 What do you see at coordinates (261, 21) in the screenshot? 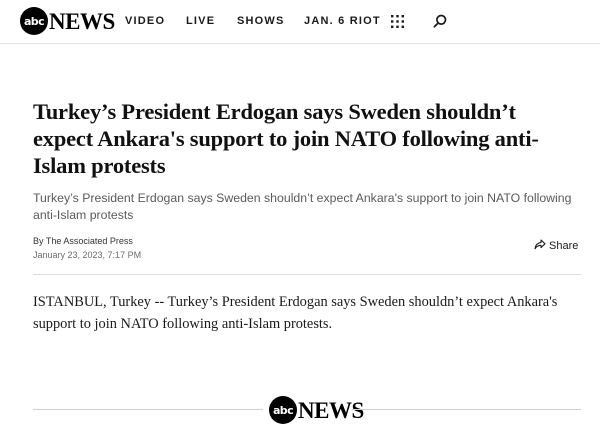
I see `nav-item-shows: SHOWS` at bounding box center [261, 21].